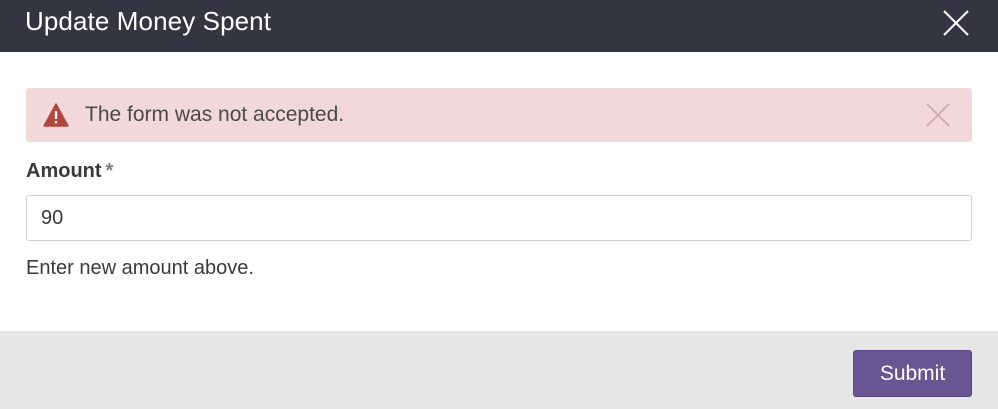 This screenshot has width=998, height=409. What do you see at coordinates (64, 171) in the screenshot?
I see `amount-label-text: Amount` at bounding box center [64, 171].